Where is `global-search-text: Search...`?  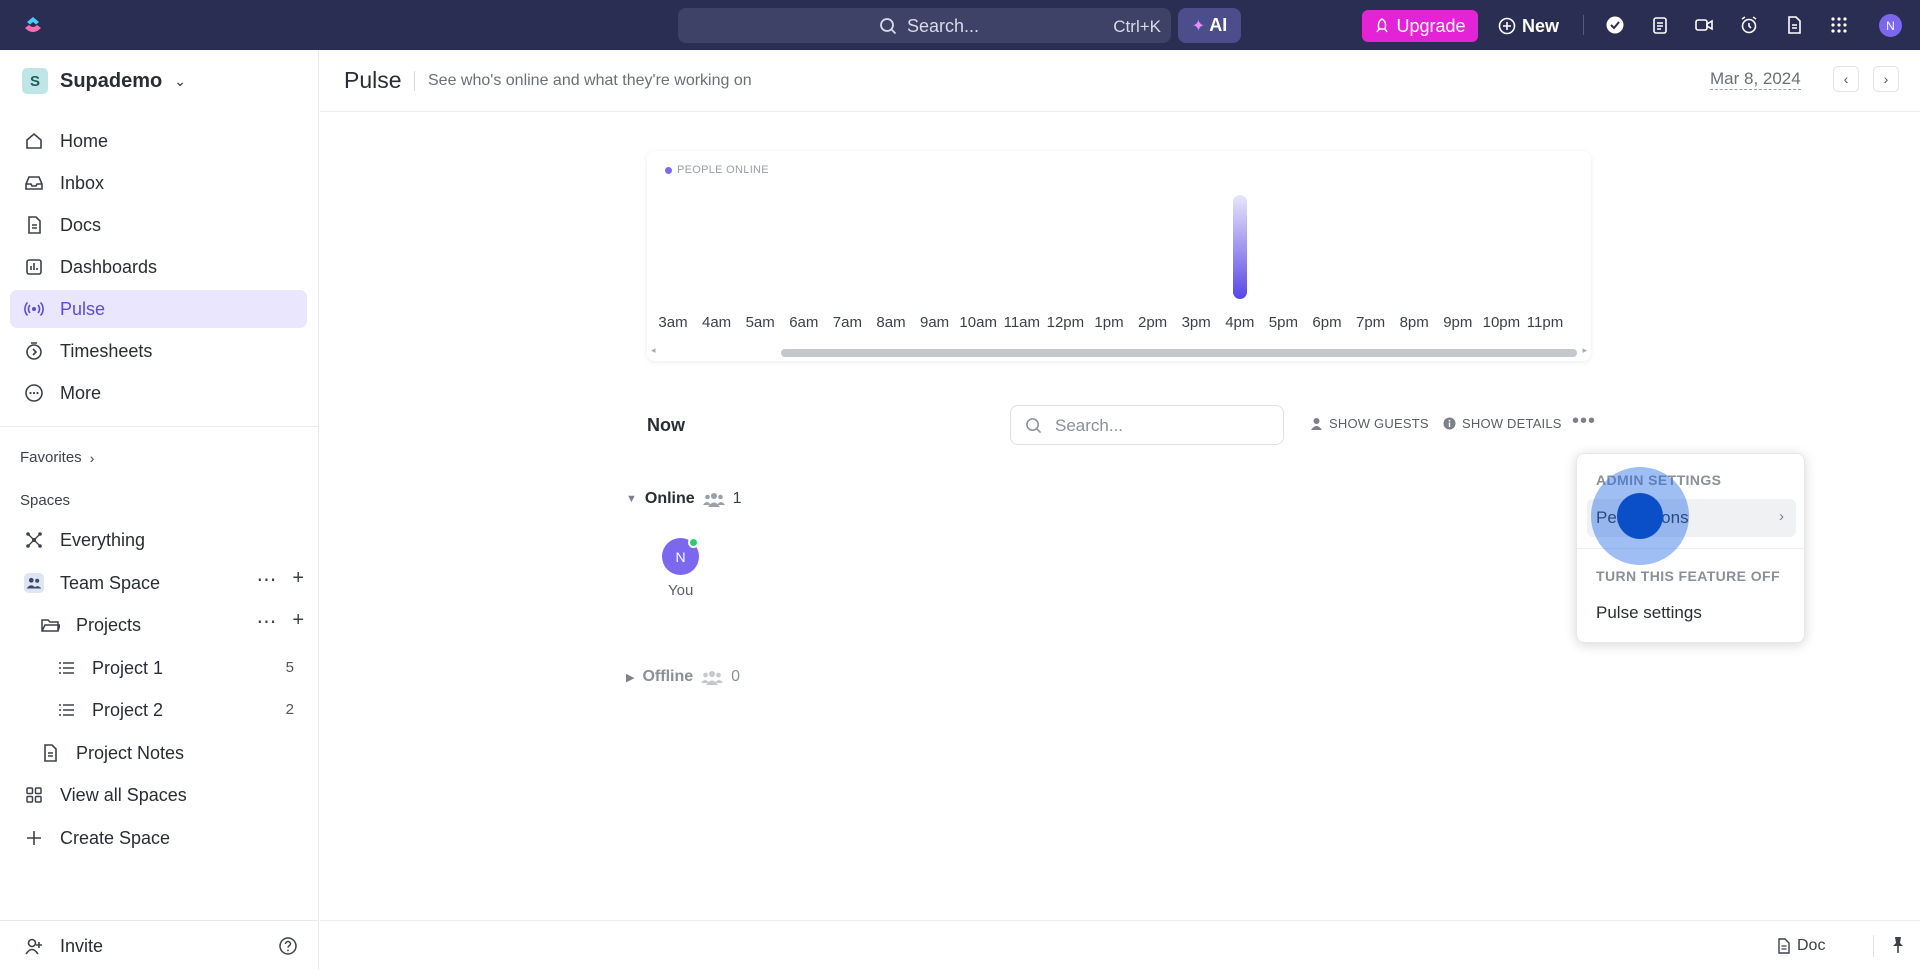
global-search-text: Search... is located at coordinates (943, 26).